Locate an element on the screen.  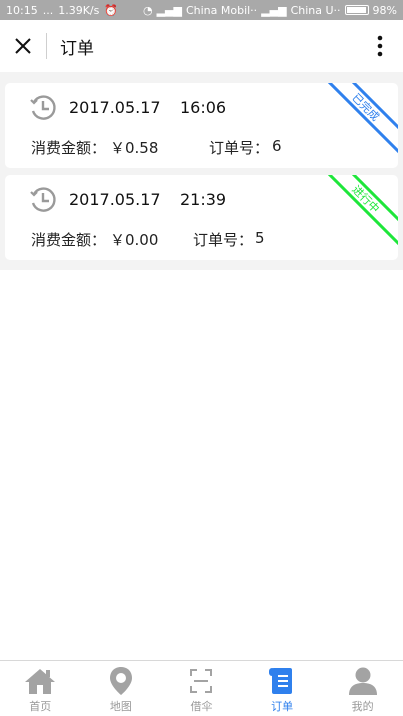
signal-icon-1: ▂▄▆ is located at coordinates (169, 10).